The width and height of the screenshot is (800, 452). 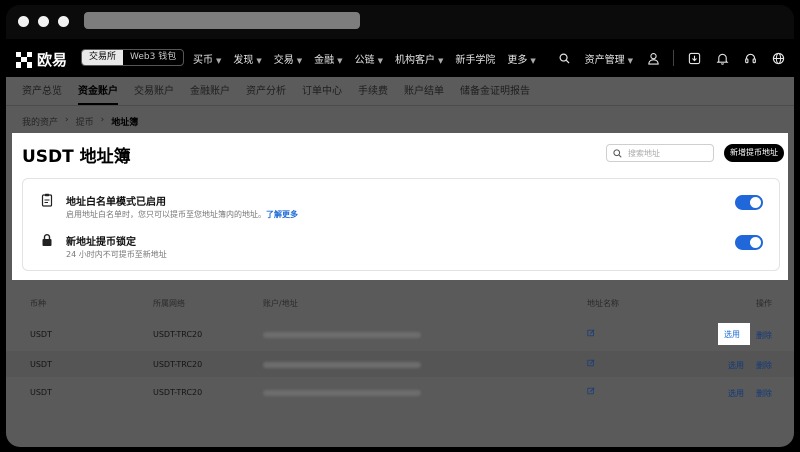 I want to click on nav-divider, so click(x=673, y=58).